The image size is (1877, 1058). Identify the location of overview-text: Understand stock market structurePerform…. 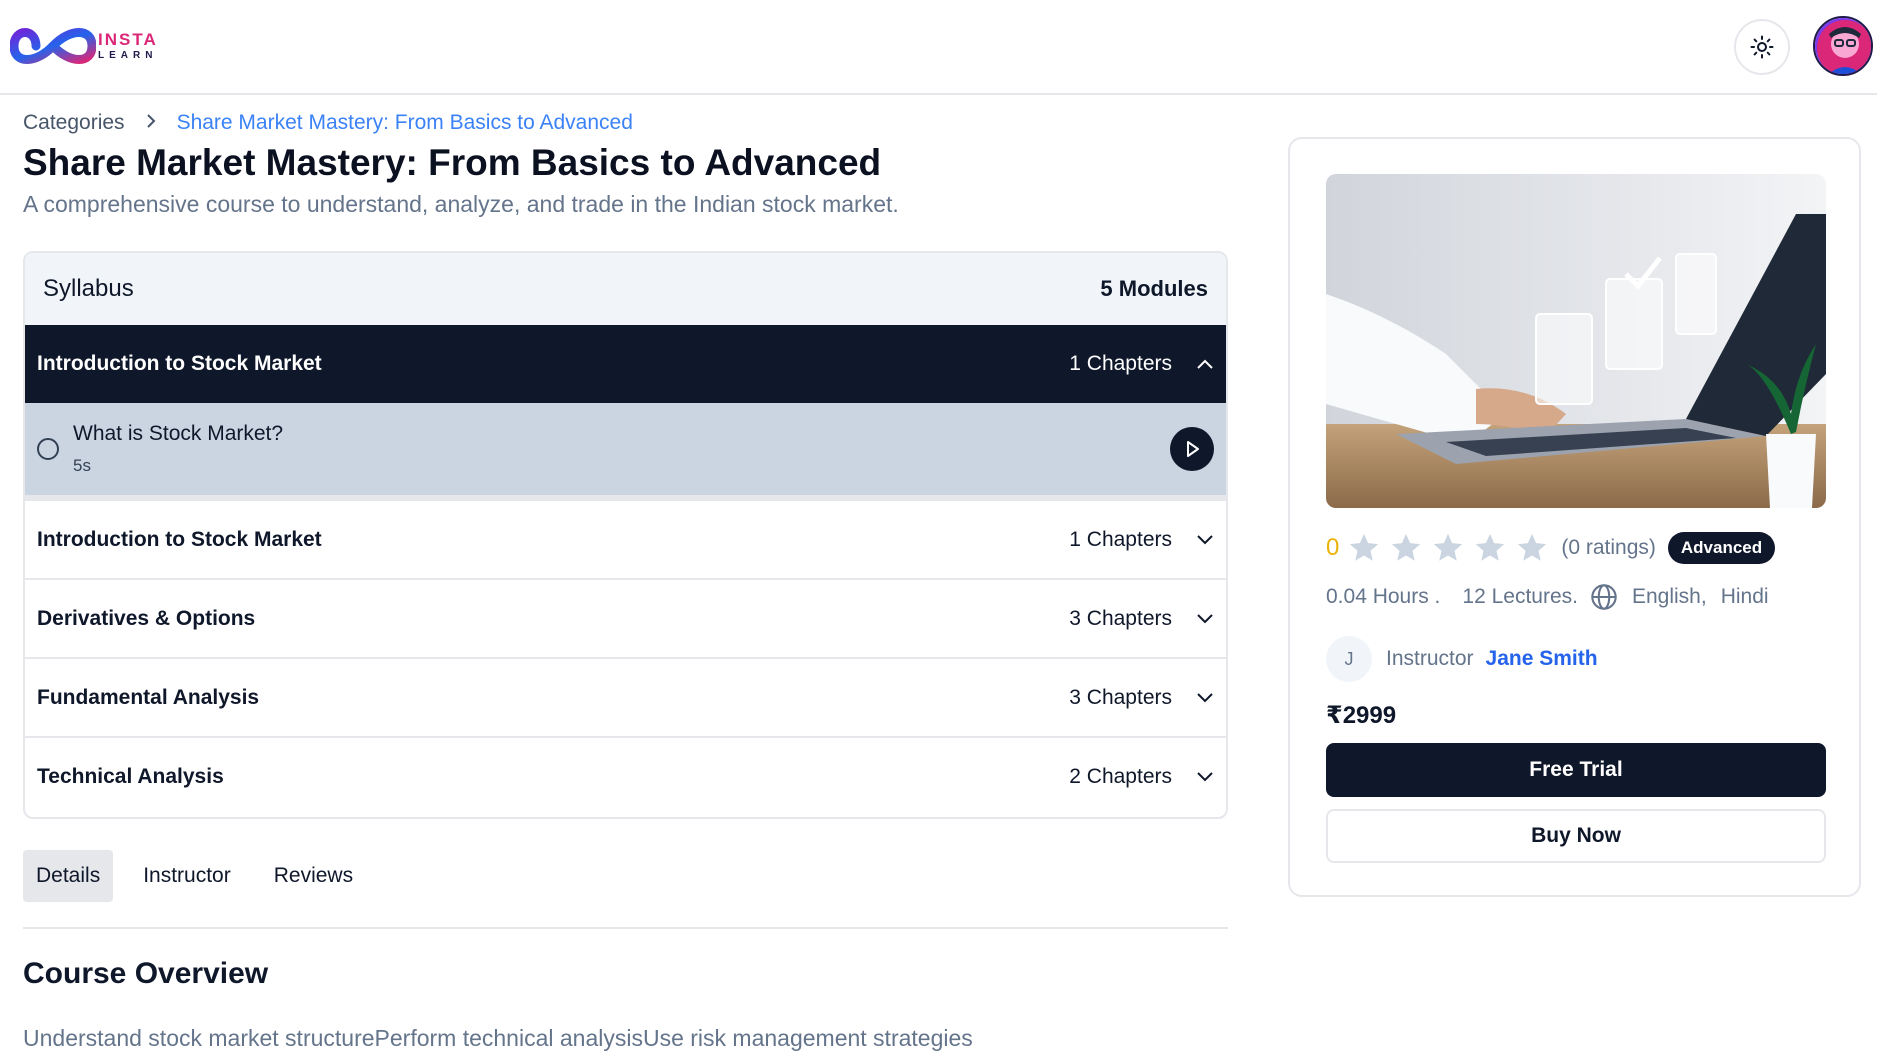
(498, 1038).